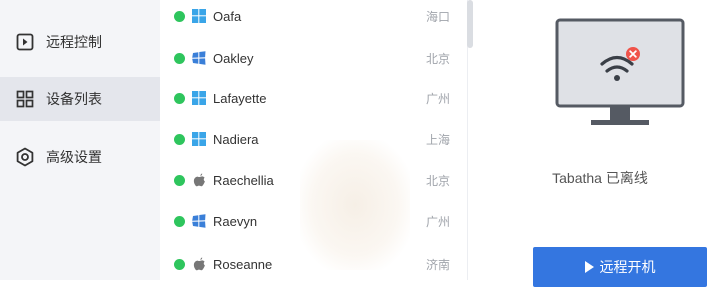 This screenshot has height=287, width=720. Describe the element at coordinates (25, 99) in the screenshot. I see `device-list-icon` at that location.